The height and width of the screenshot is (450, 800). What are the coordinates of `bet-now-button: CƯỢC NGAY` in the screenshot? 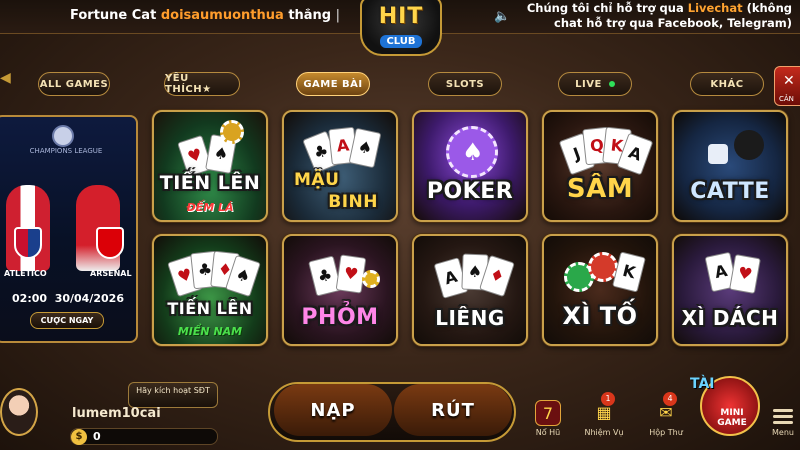 It's located at (67, 320).